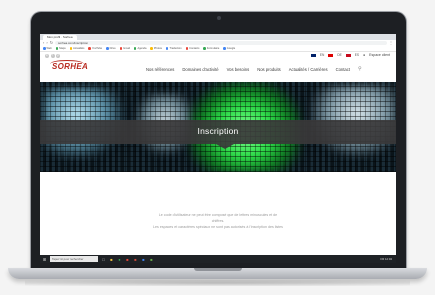 The image size is (435, 295). I want to click on bookmark-label: Gmail, so click(126, 48).